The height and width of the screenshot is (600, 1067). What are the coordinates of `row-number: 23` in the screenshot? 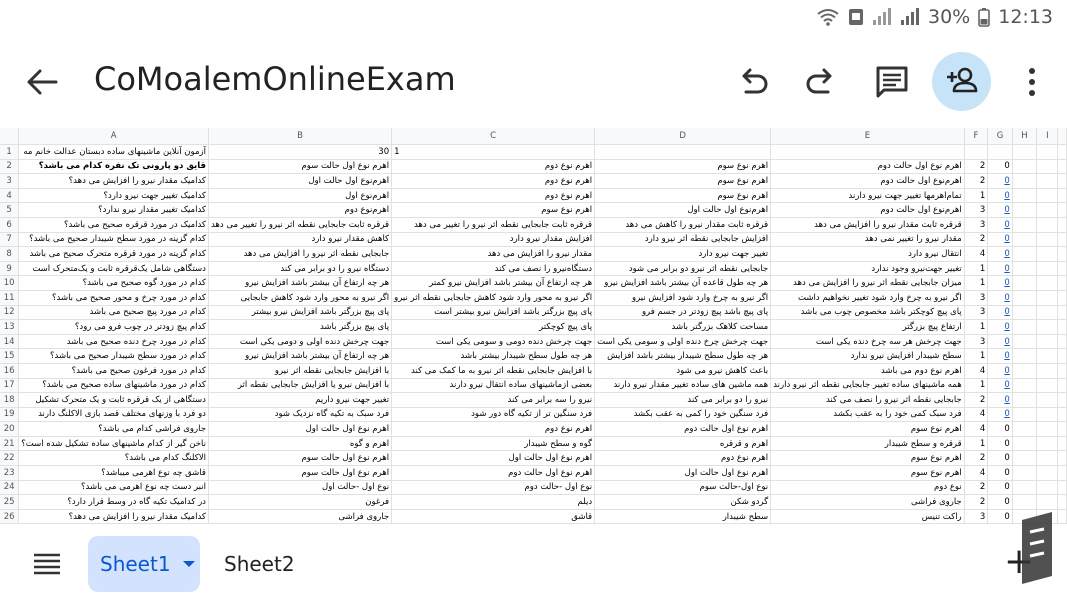 It's located at (10, 473).